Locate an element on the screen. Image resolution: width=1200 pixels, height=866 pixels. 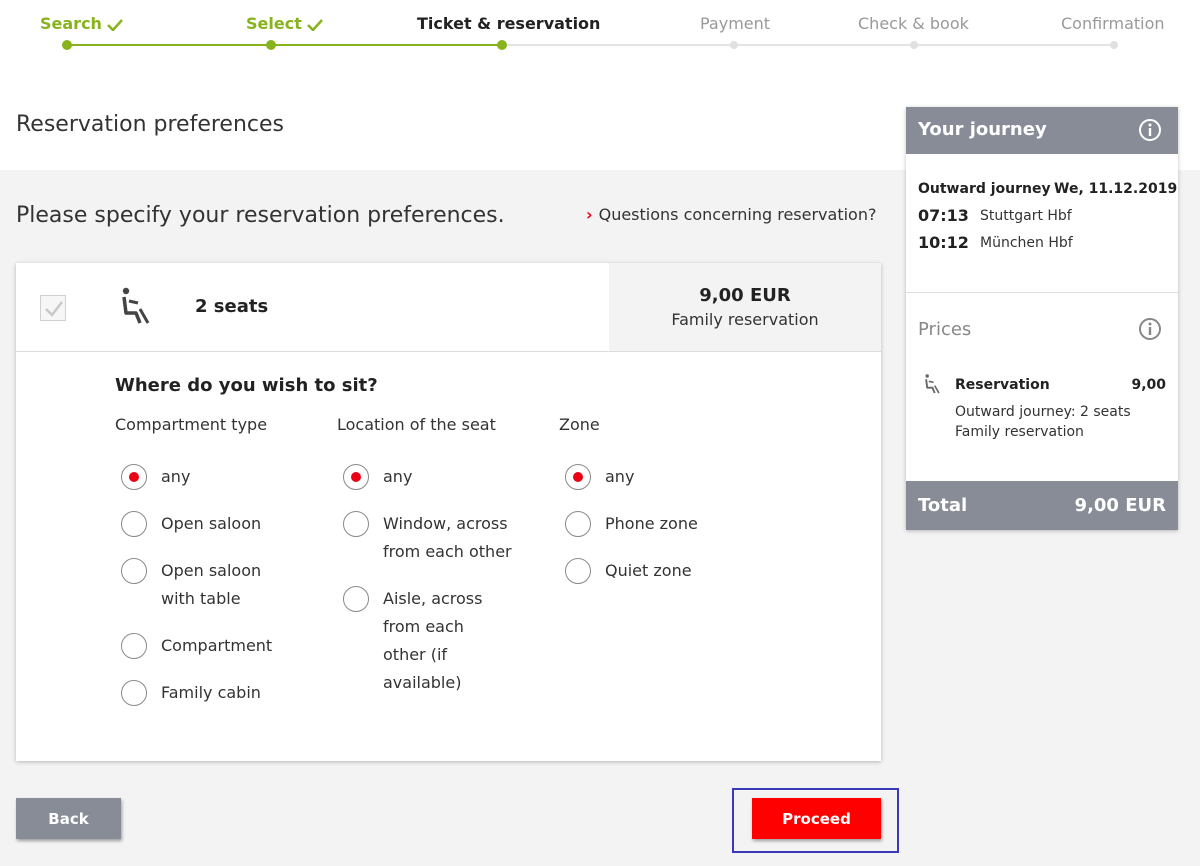
option-label: Quiet zone is located at coordinates (648, 570).